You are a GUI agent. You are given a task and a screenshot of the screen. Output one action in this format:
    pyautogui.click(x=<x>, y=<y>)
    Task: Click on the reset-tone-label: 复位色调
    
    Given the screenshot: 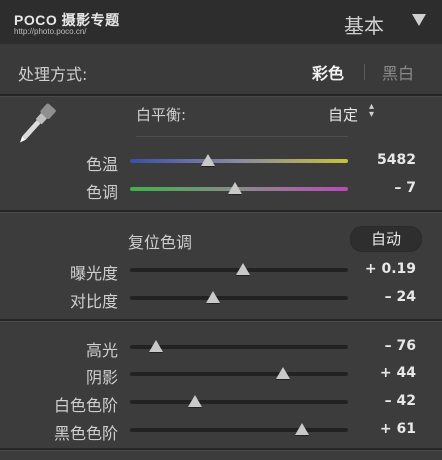 What is the action you would take?
    pyautogui.click(x=160, y=241)
    